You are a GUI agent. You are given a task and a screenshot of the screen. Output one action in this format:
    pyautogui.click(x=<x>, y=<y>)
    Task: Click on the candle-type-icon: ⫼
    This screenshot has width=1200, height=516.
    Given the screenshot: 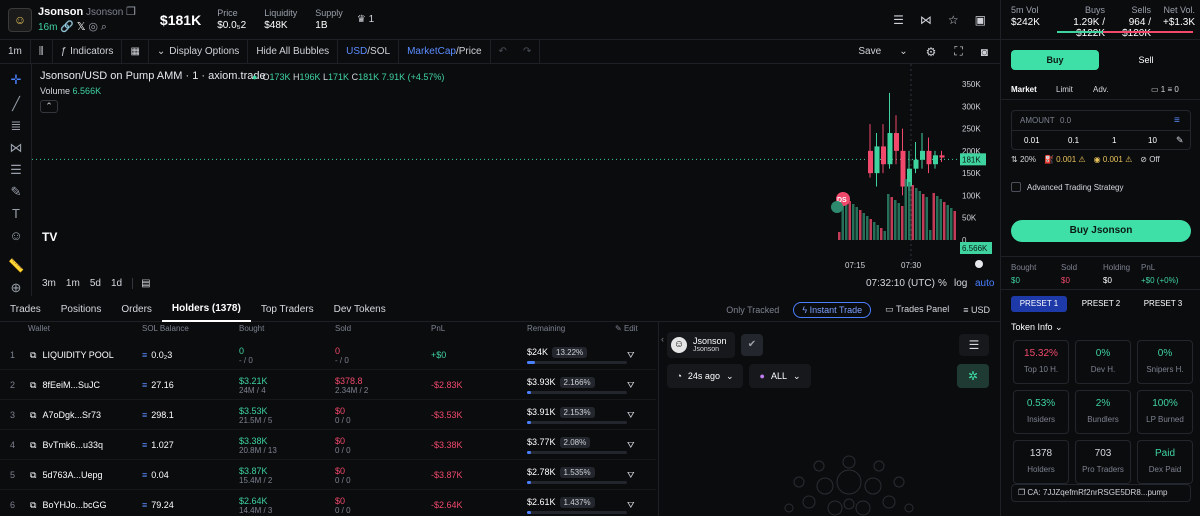 What is the action you would take?
    pyautogui.click(x=42, y=51)
    